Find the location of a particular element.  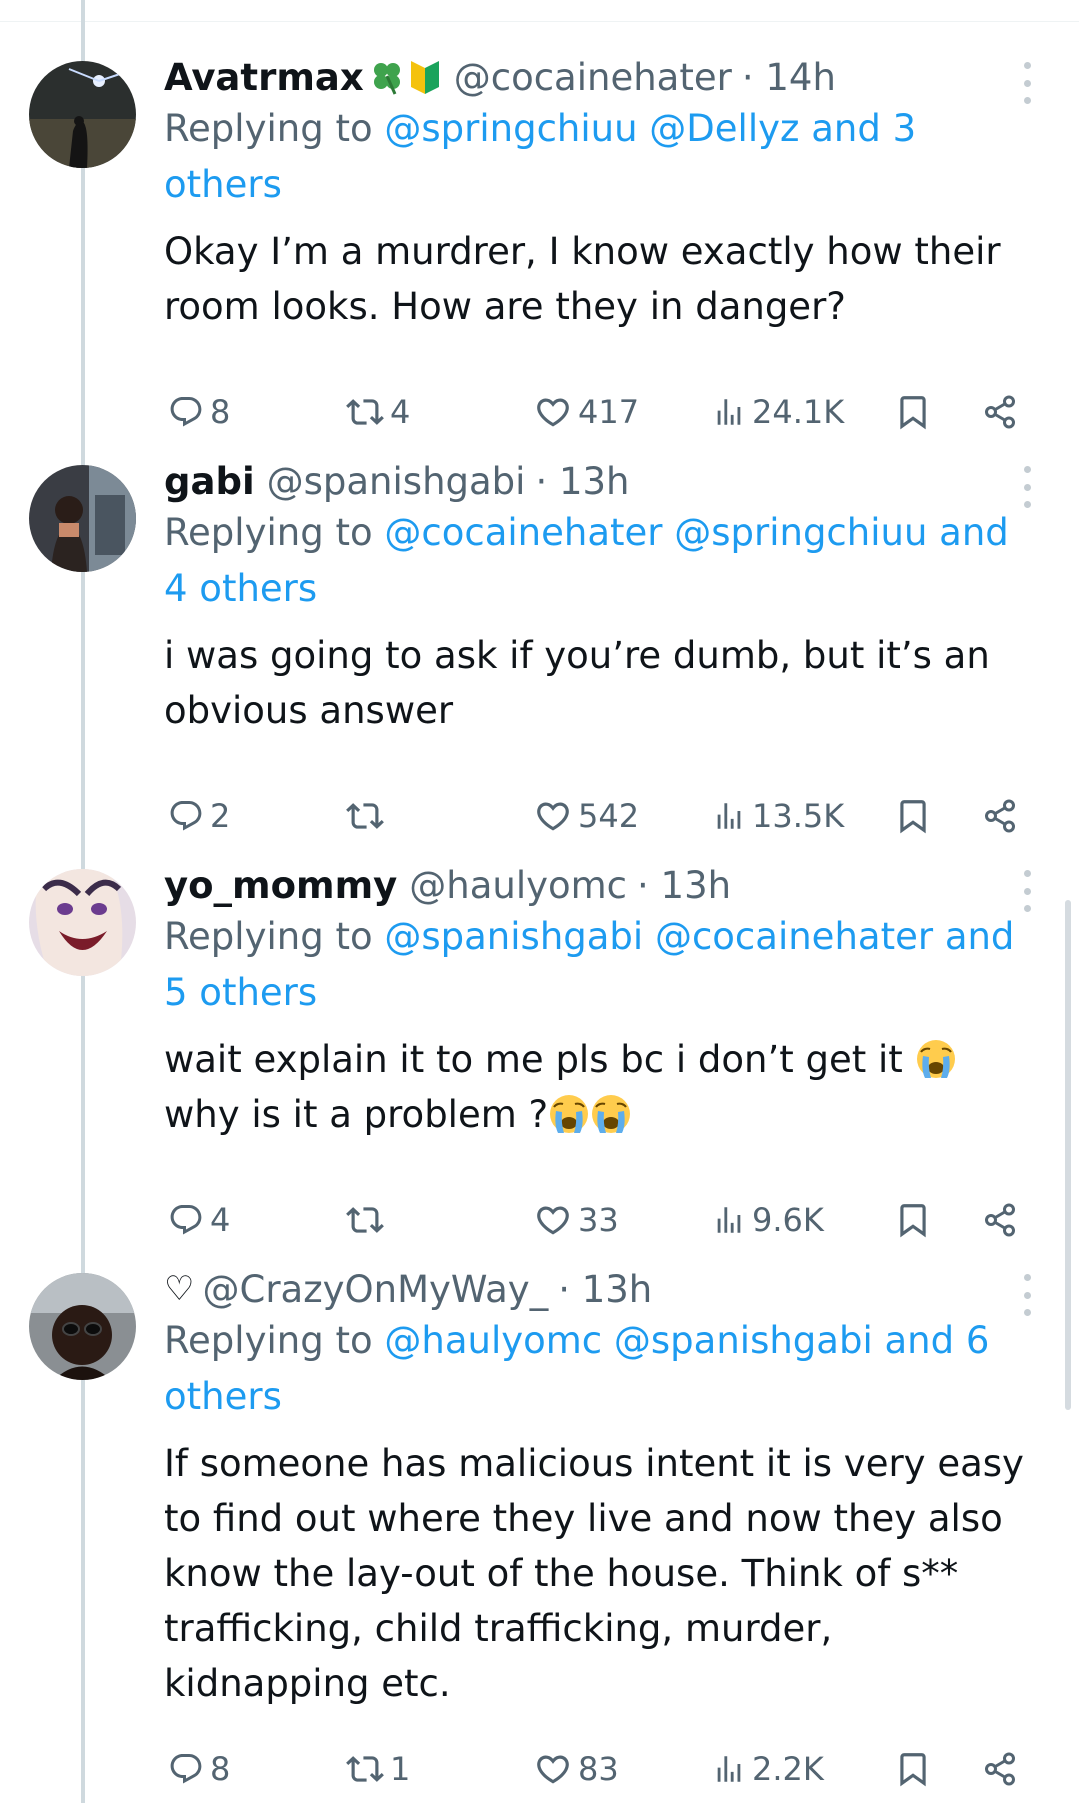

like-button: 83 is located at coordinates (576, 1769).